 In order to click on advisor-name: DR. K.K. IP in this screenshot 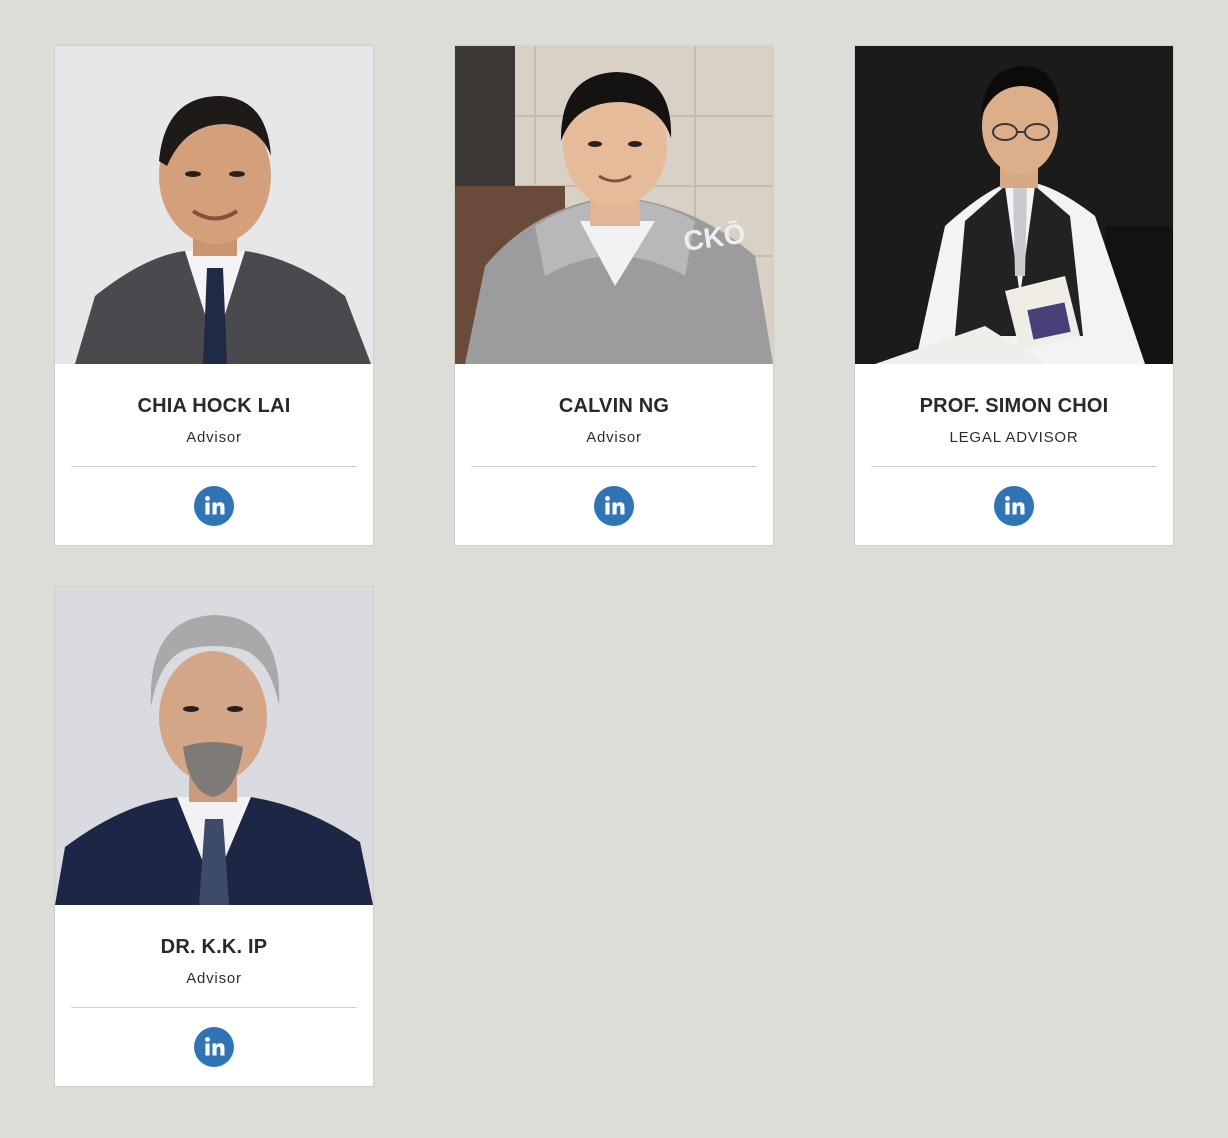, I will do `click(214, 947)`.